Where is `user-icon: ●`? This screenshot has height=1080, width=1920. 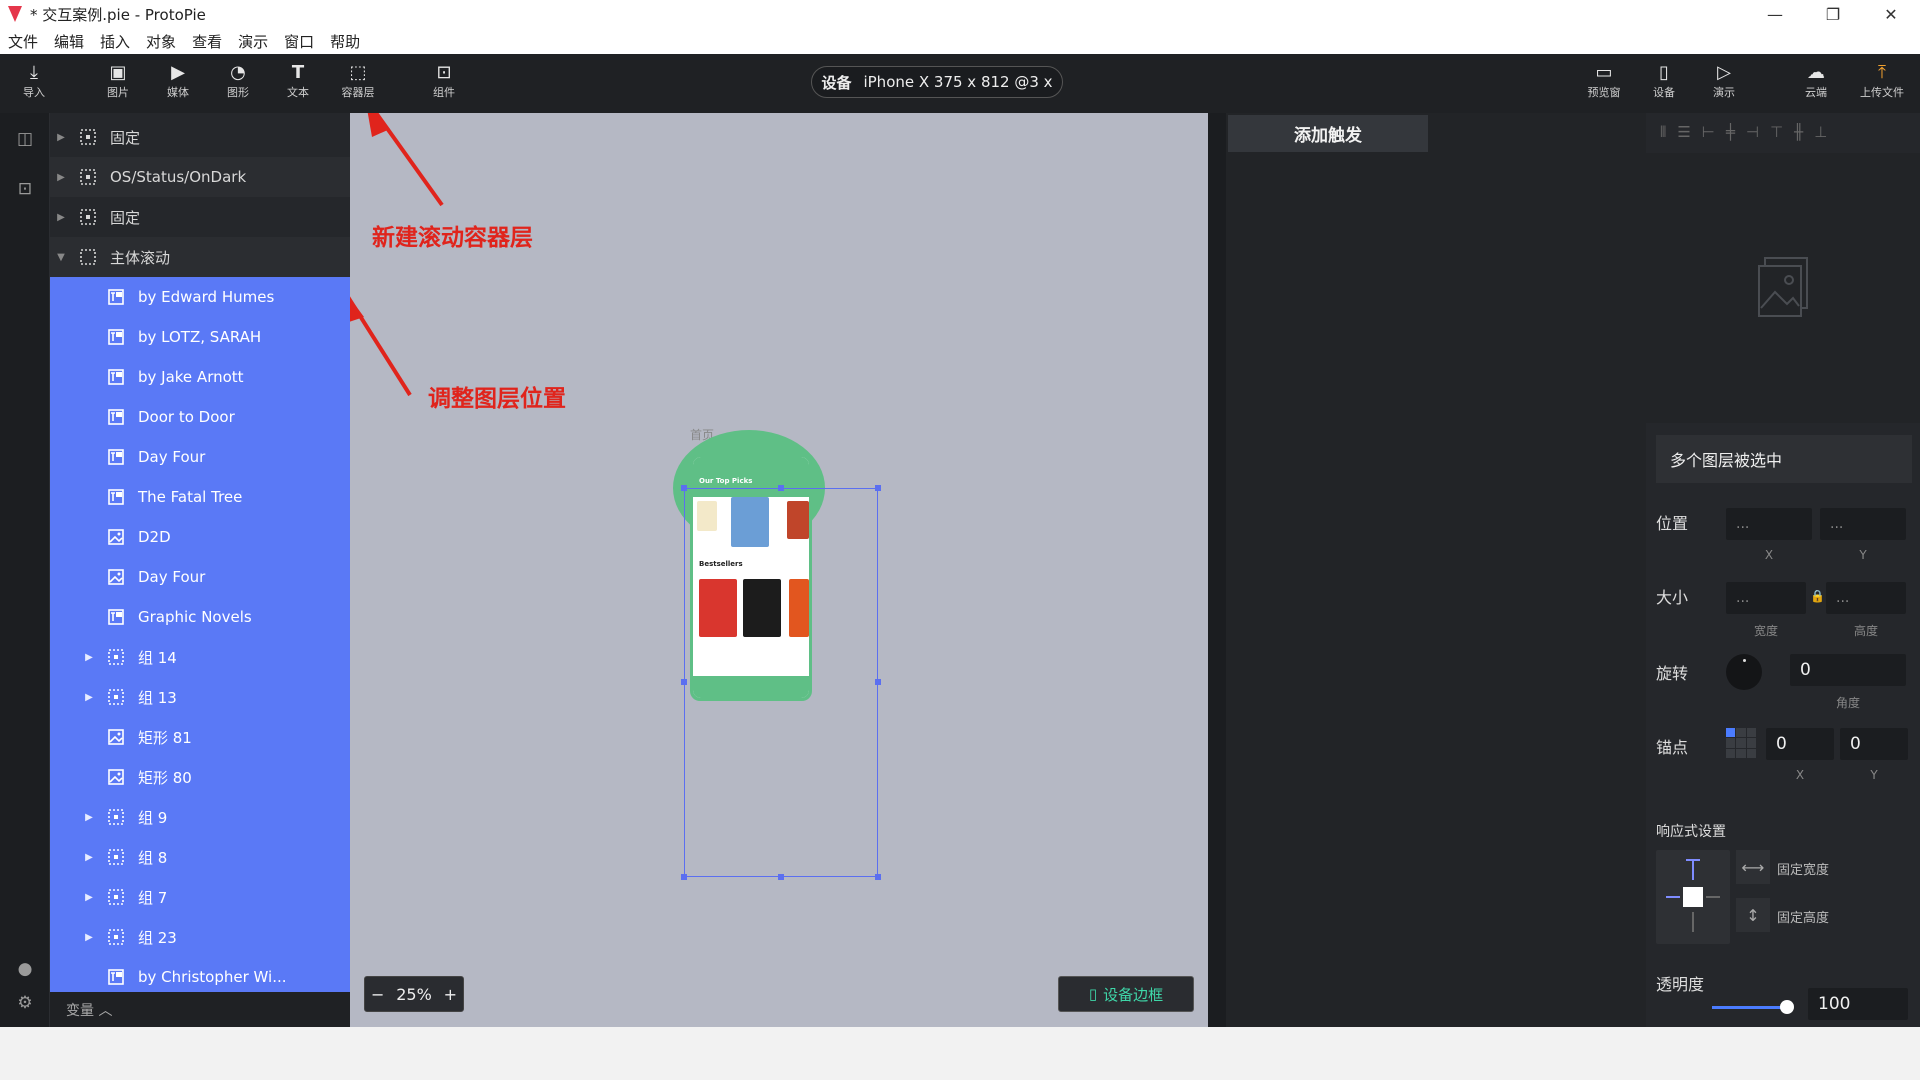
user-icon: ● is located at coordinates (25, 970).